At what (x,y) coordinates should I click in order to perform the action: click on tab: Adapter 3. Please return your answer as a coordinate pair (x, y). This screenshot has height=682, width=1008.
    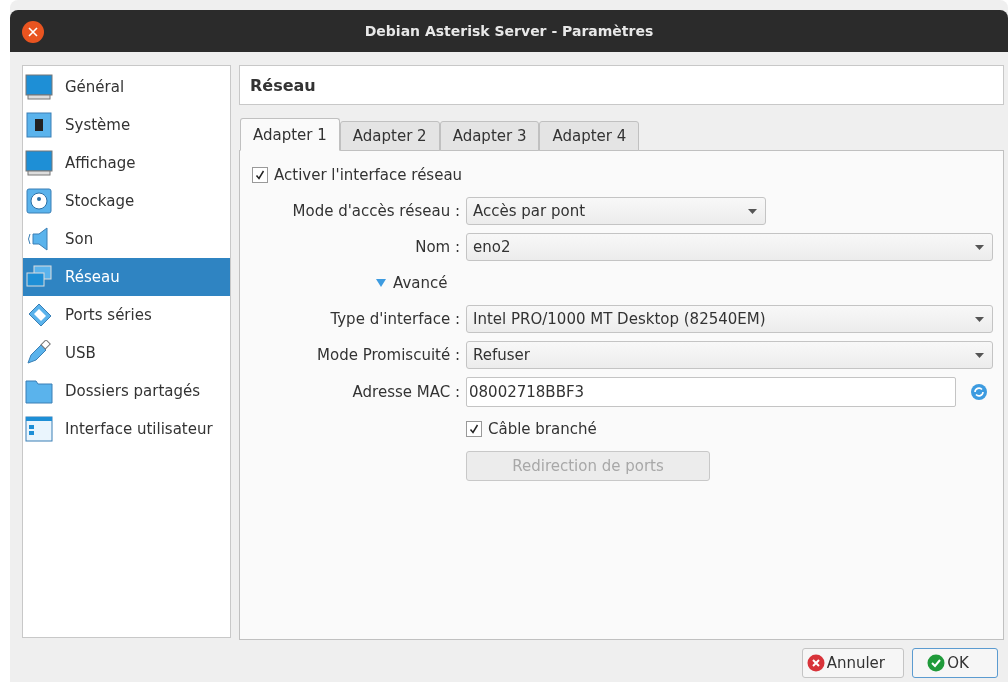
    Looking at the image, I should click on (489, 136).